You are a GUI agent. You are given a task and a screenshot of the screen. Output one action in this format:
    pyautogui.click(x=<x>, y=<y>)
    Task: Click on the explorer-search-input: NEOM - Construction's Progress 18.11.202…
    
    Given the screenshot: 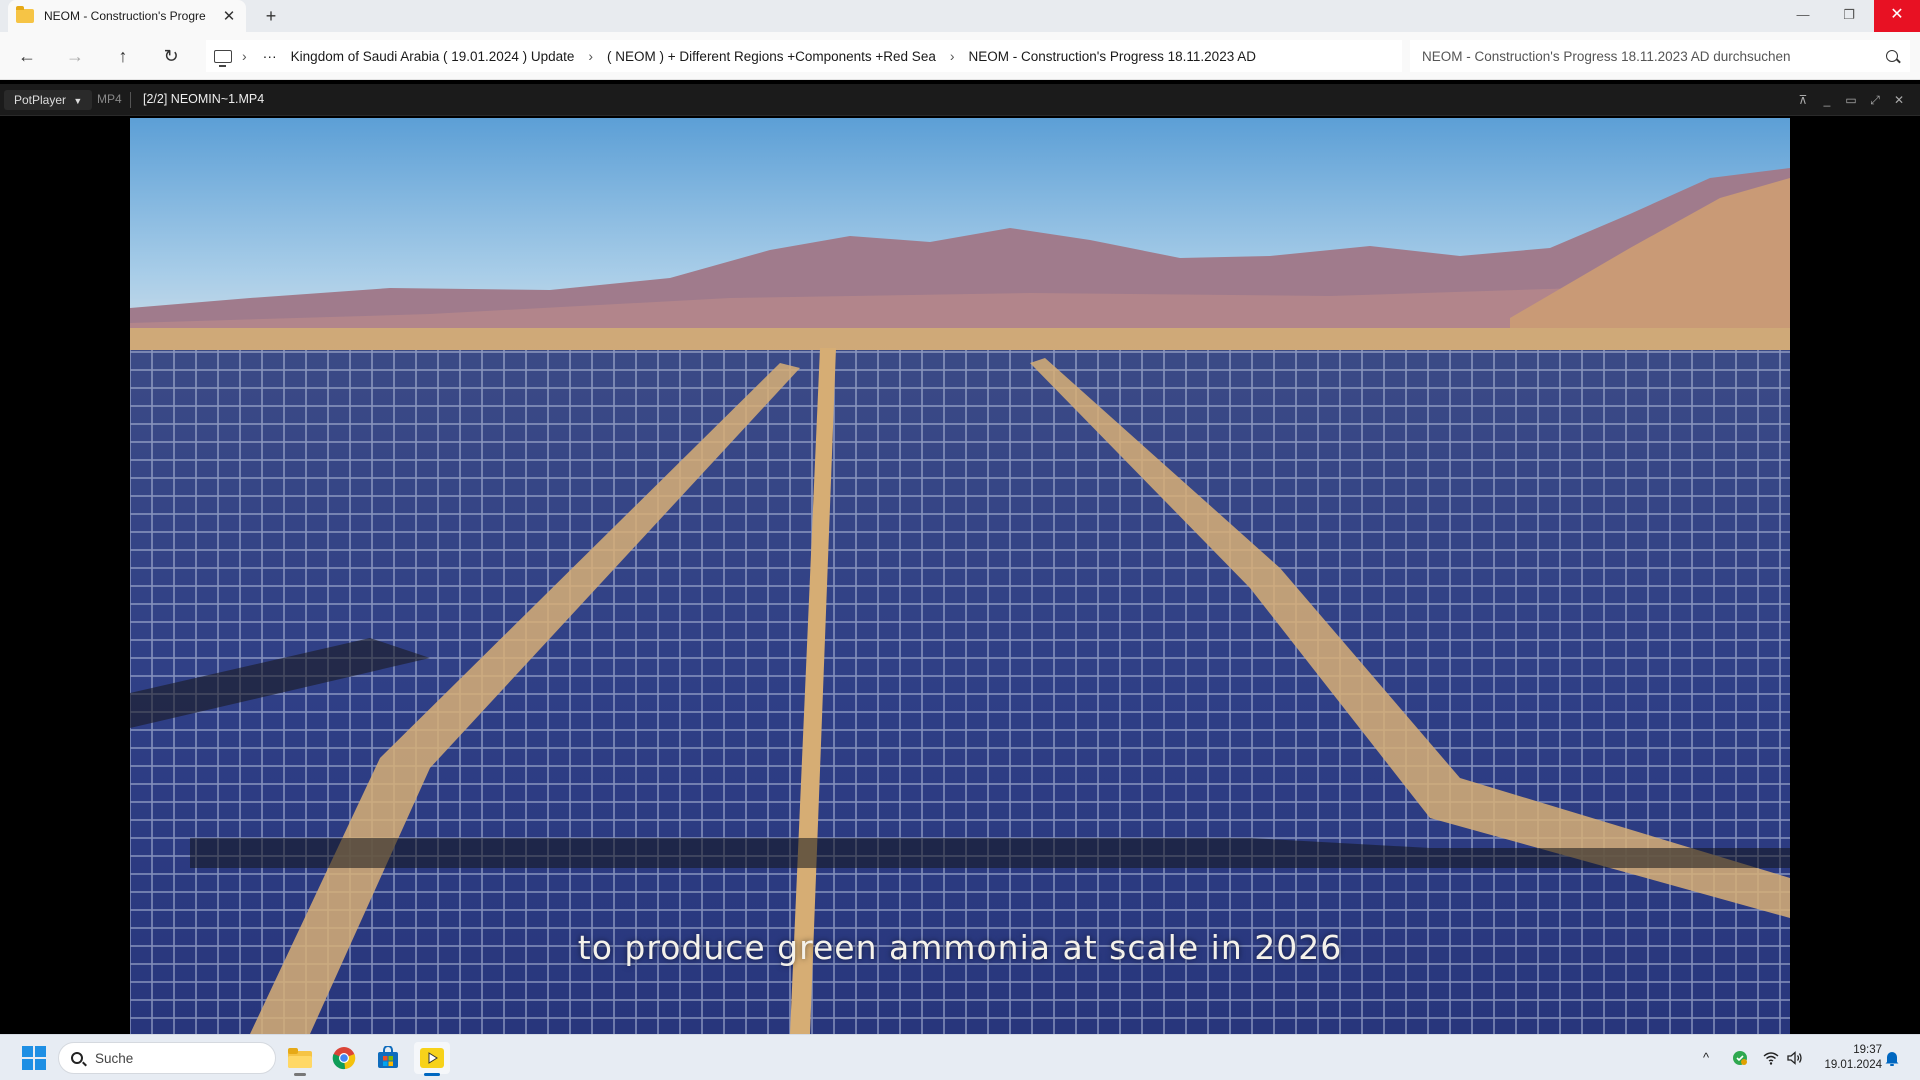 What is the action you would take?
    pyautogui.click(x=1660, y=56)
    